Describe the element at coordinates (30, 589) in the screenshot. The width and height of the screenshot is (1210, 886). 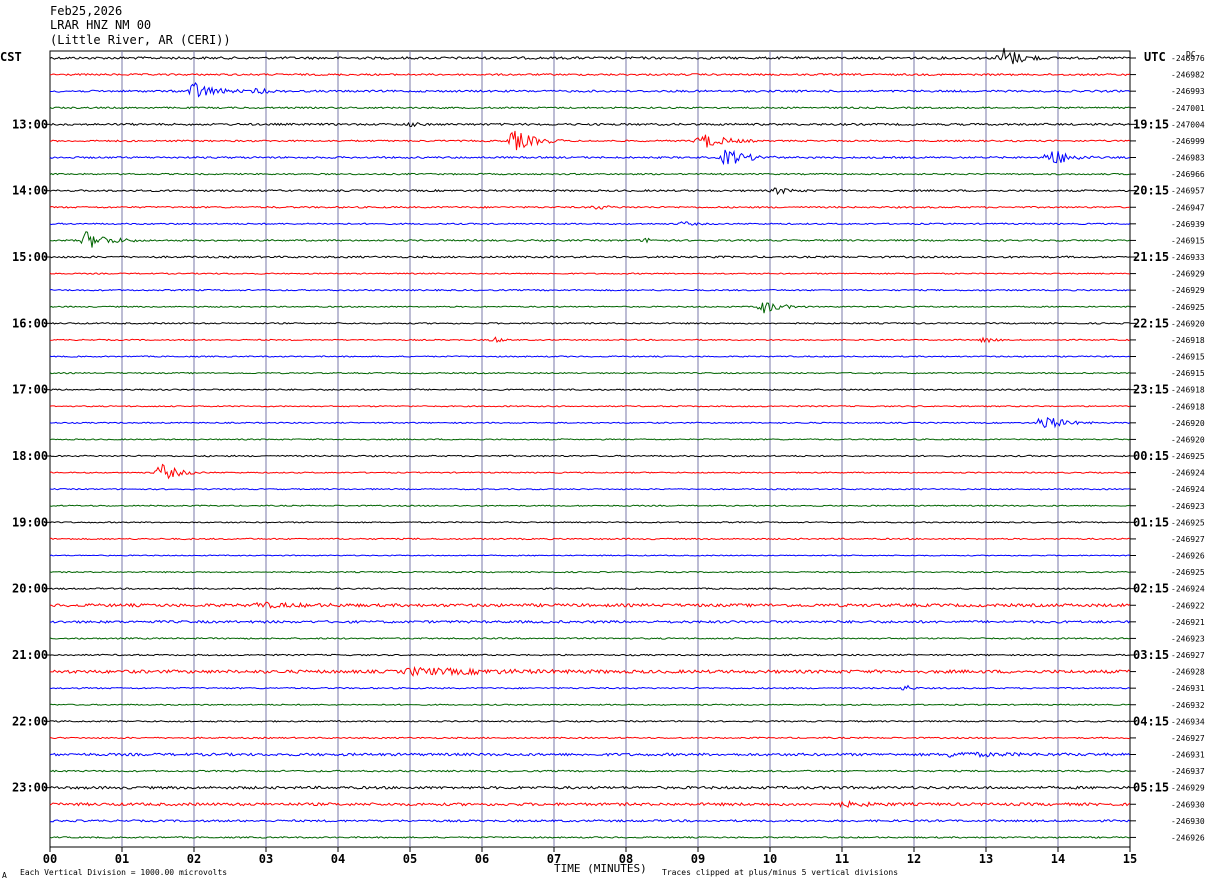
I see `left-hour-label: 20:00` at that location.